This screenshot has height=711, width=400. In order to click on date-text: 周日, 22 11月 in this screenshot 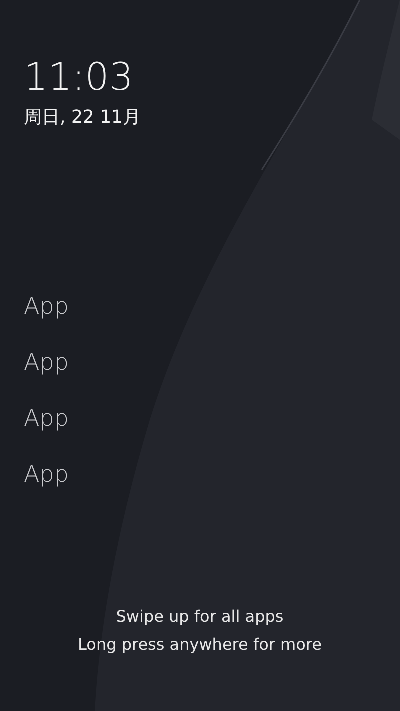, I will do `click(82, 118)`.